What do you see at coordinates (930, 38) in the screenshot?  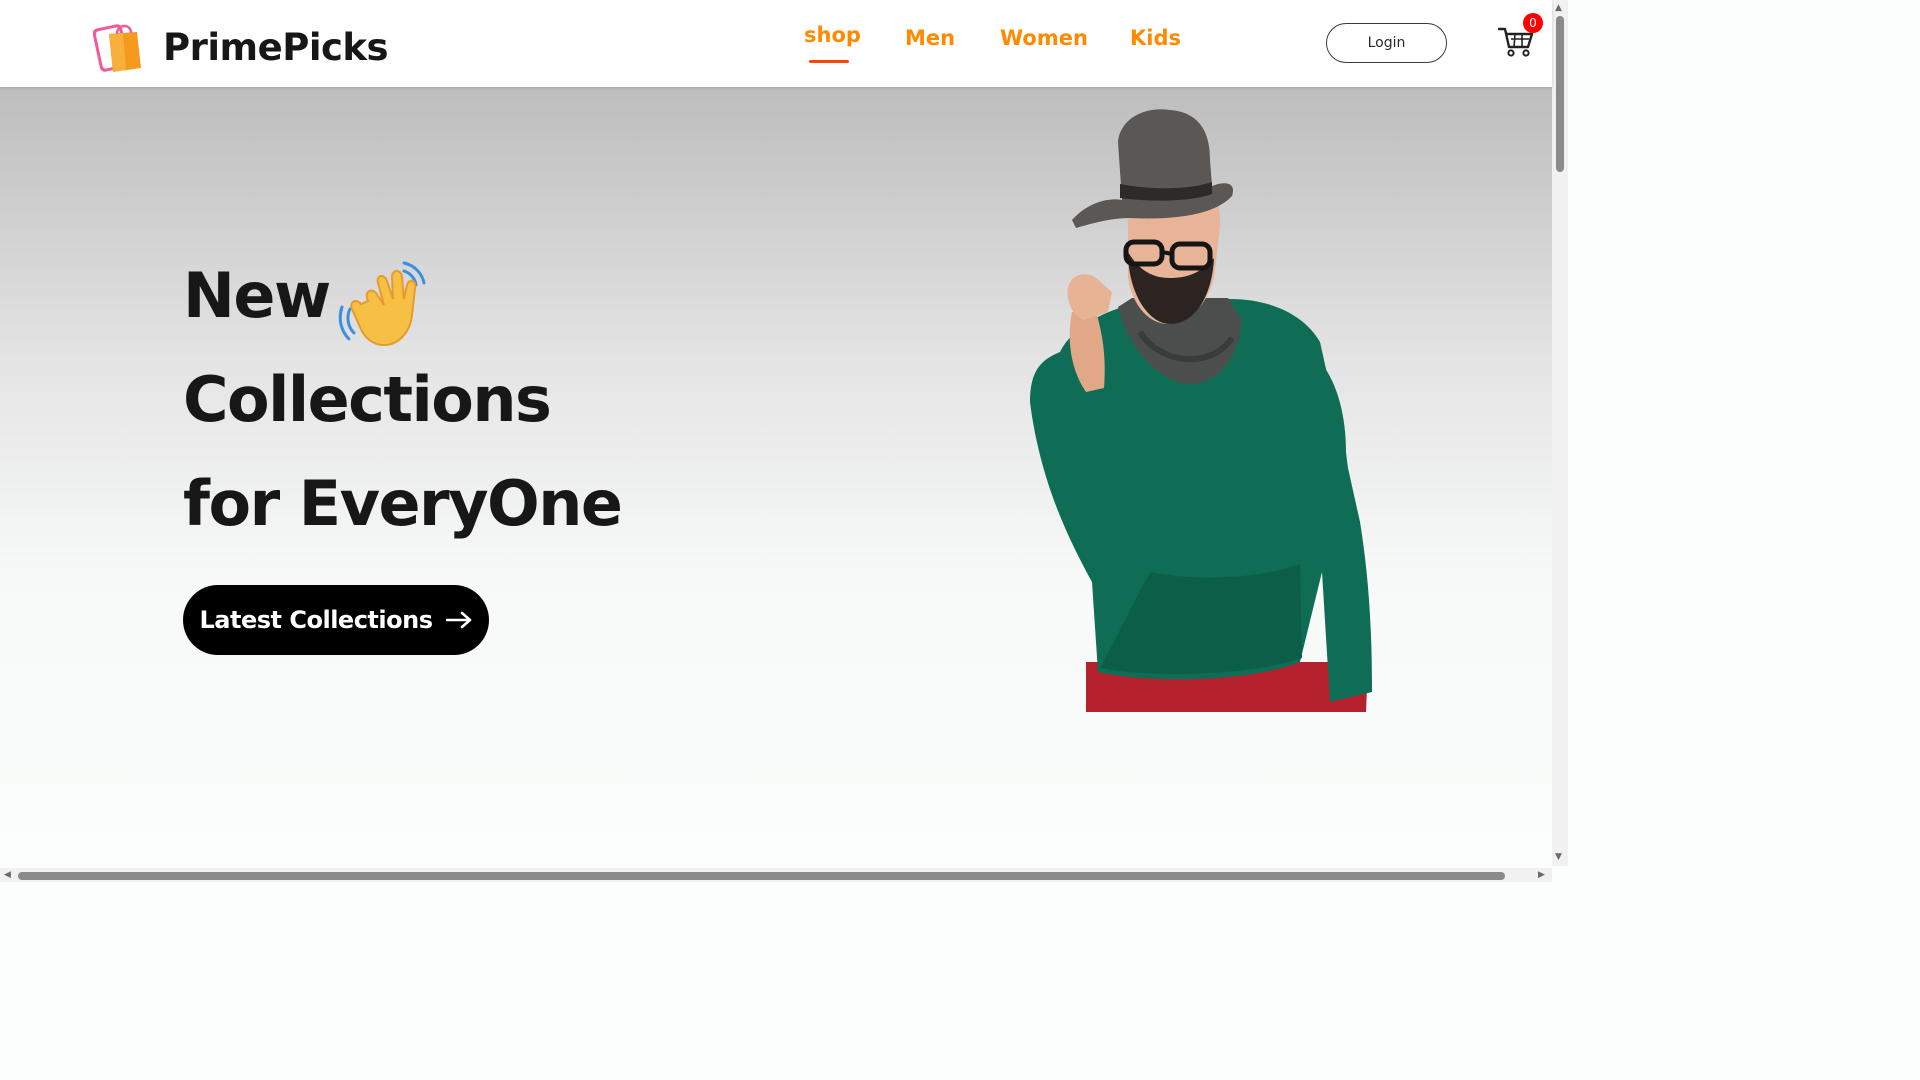 I see `nav-item-men: Men` at bounding box center [930, 38].